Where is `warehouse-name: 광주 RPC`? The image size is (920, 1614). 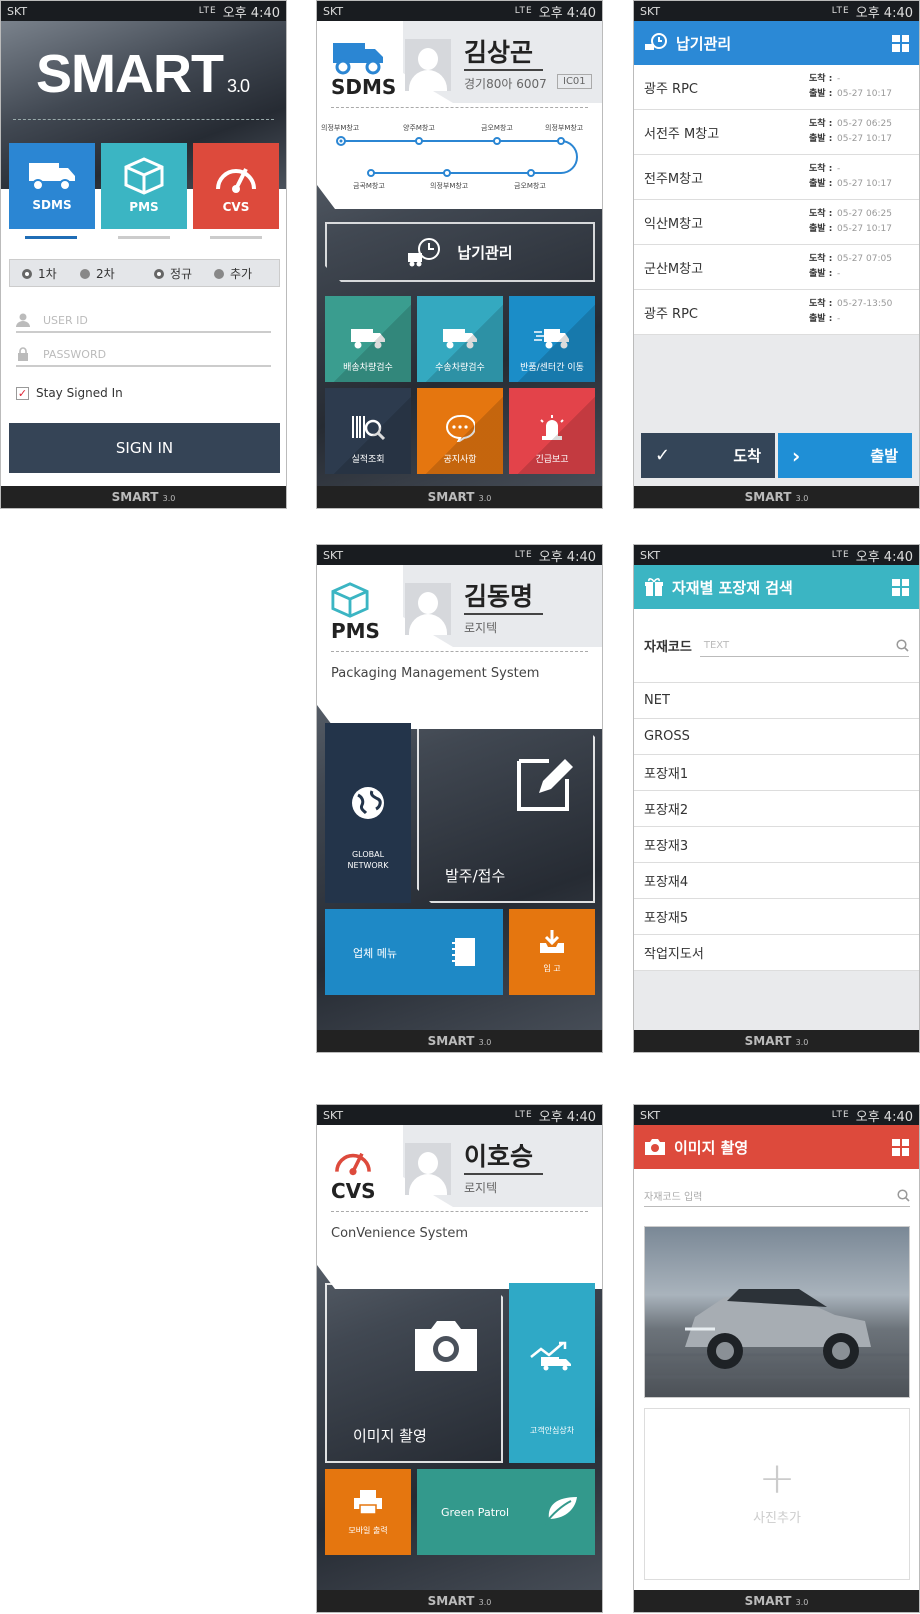 warehouse-name: 광주 RPC is located at coordinates (671, 89).